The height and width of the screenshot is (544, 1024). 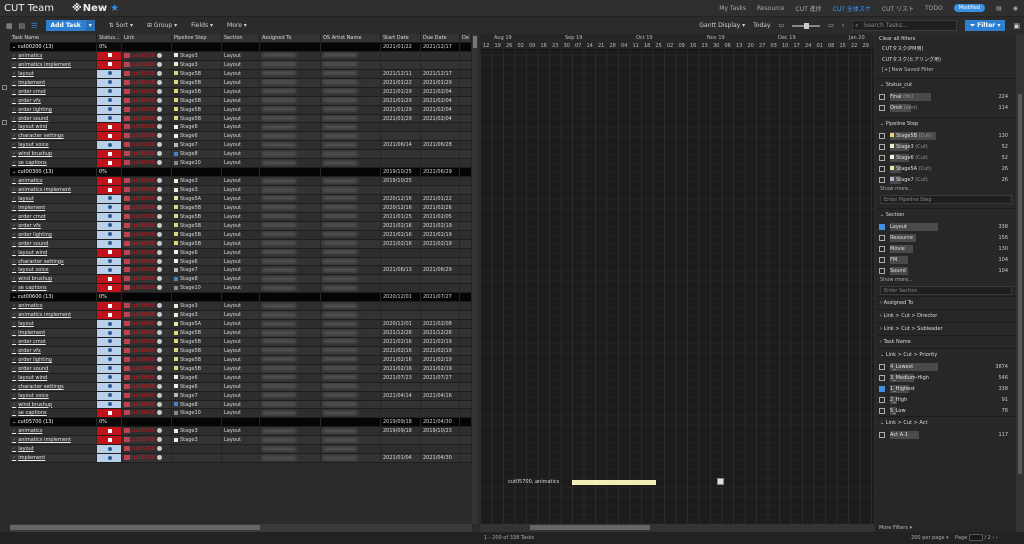 What do you see at coordinates (114, 8) in the screenshot?
I see `star-icon: ★` at bounding box center [114, 8].